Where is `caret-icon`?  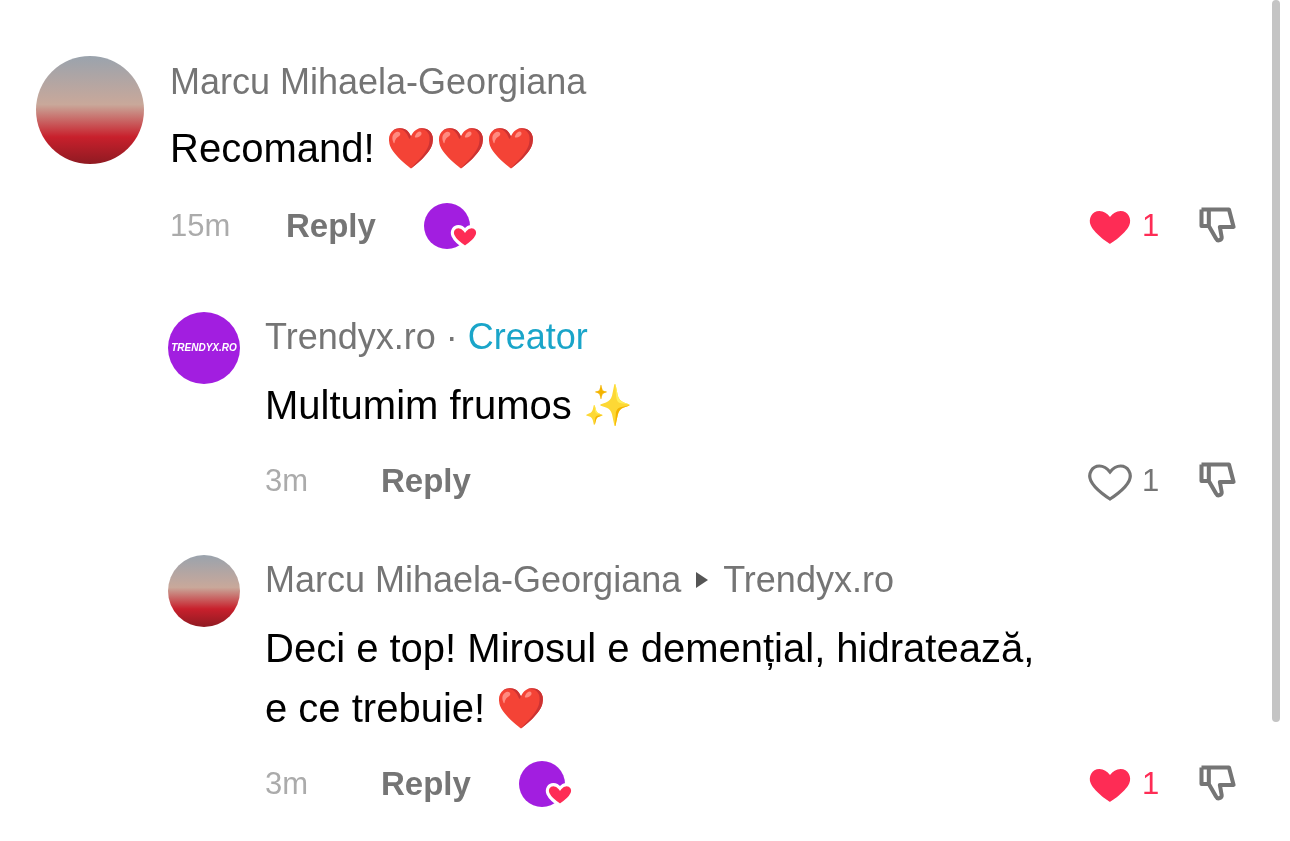
caret-icon is located at coordinates (702, 580).